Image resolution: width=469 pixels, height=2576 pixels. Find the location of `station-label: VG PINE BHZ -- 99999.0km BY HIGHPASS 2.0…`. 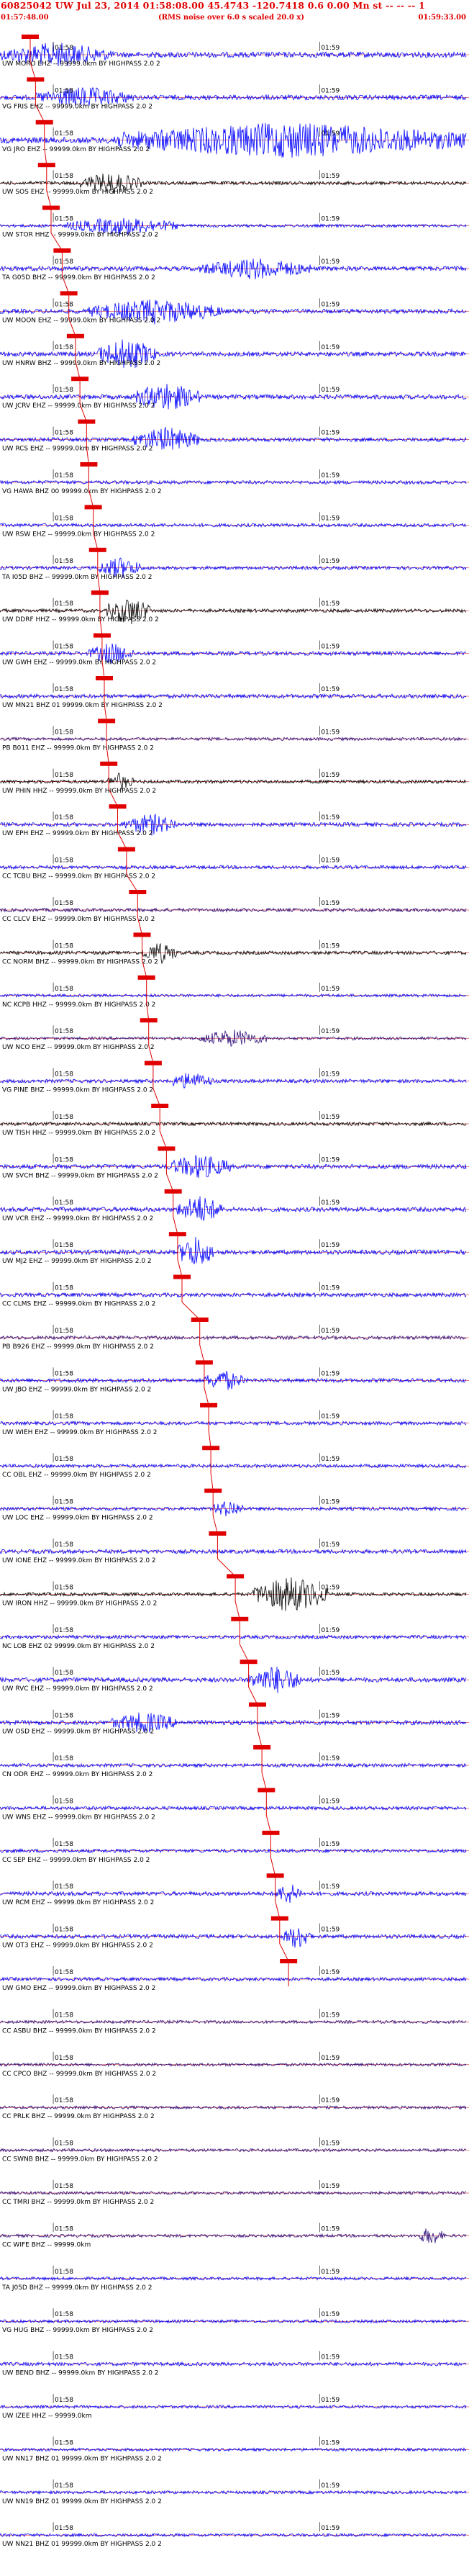

station-label: VG PINE BHZ -- 99999.0km BY HIGHPASS 2.0… is located at coordinates (77, 1090).